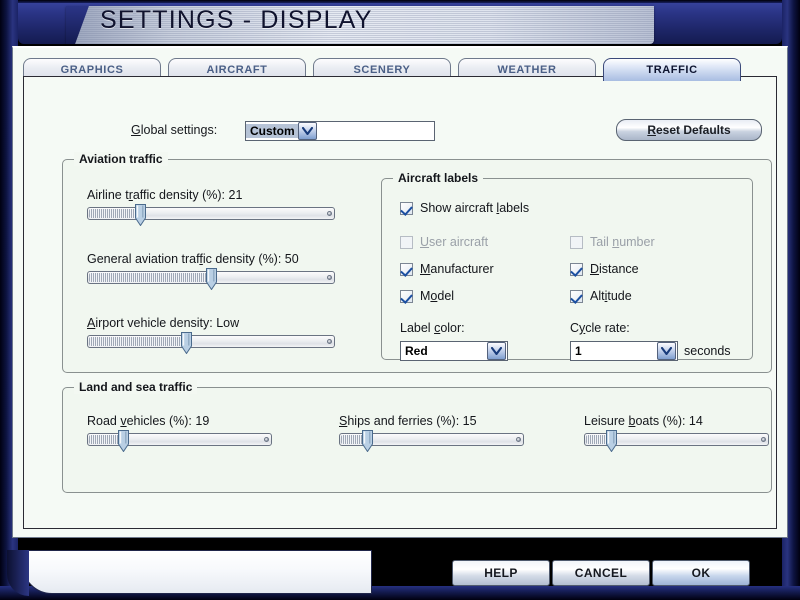 Image resolution: width=800 pixels, height=600 pixels. I want to click on cycle-rate-combo: 1, so click(624, 351).